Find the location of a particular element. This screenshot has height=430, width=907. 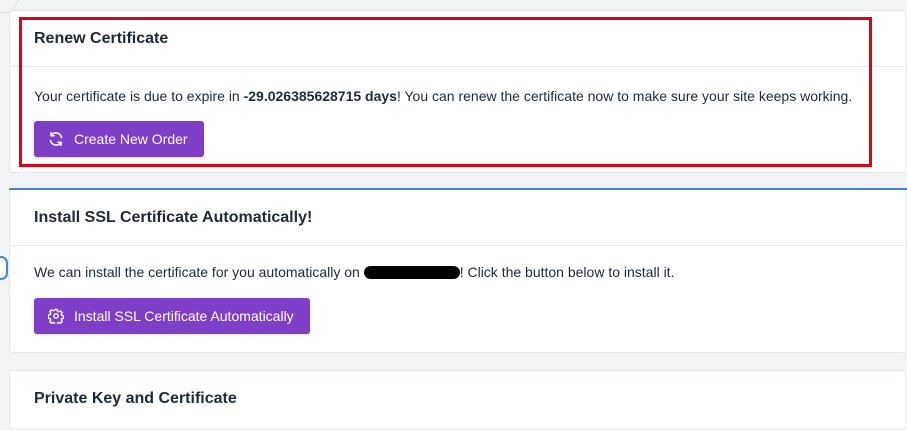

renew-certificate-title: Renew Certificate is located at coordinates (101, 38).